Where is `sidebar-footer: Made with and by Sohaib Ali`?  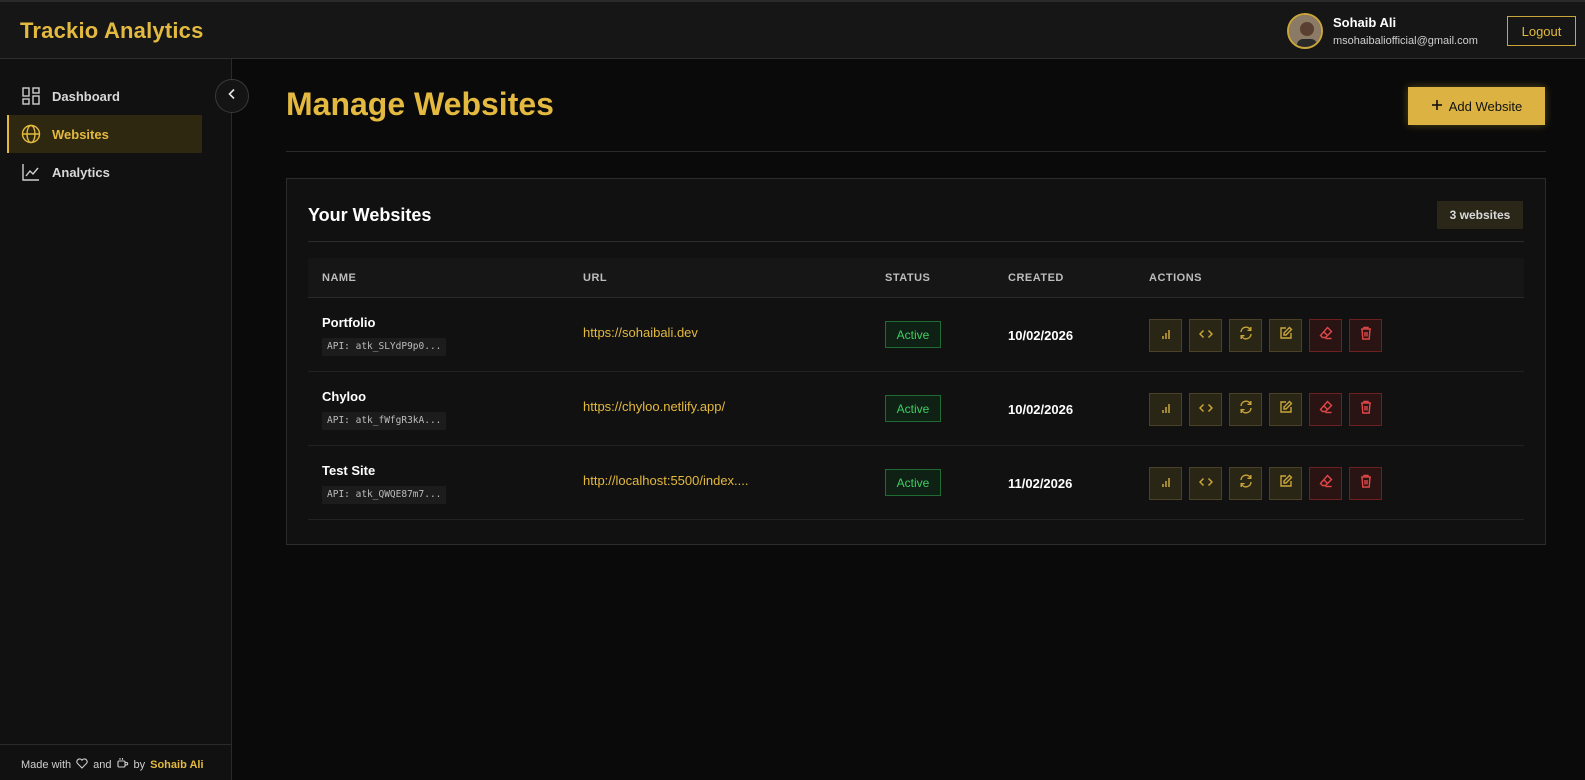
sidebar-footer: Made with and by Sohaib Ali is located at coordinates (112, 764).